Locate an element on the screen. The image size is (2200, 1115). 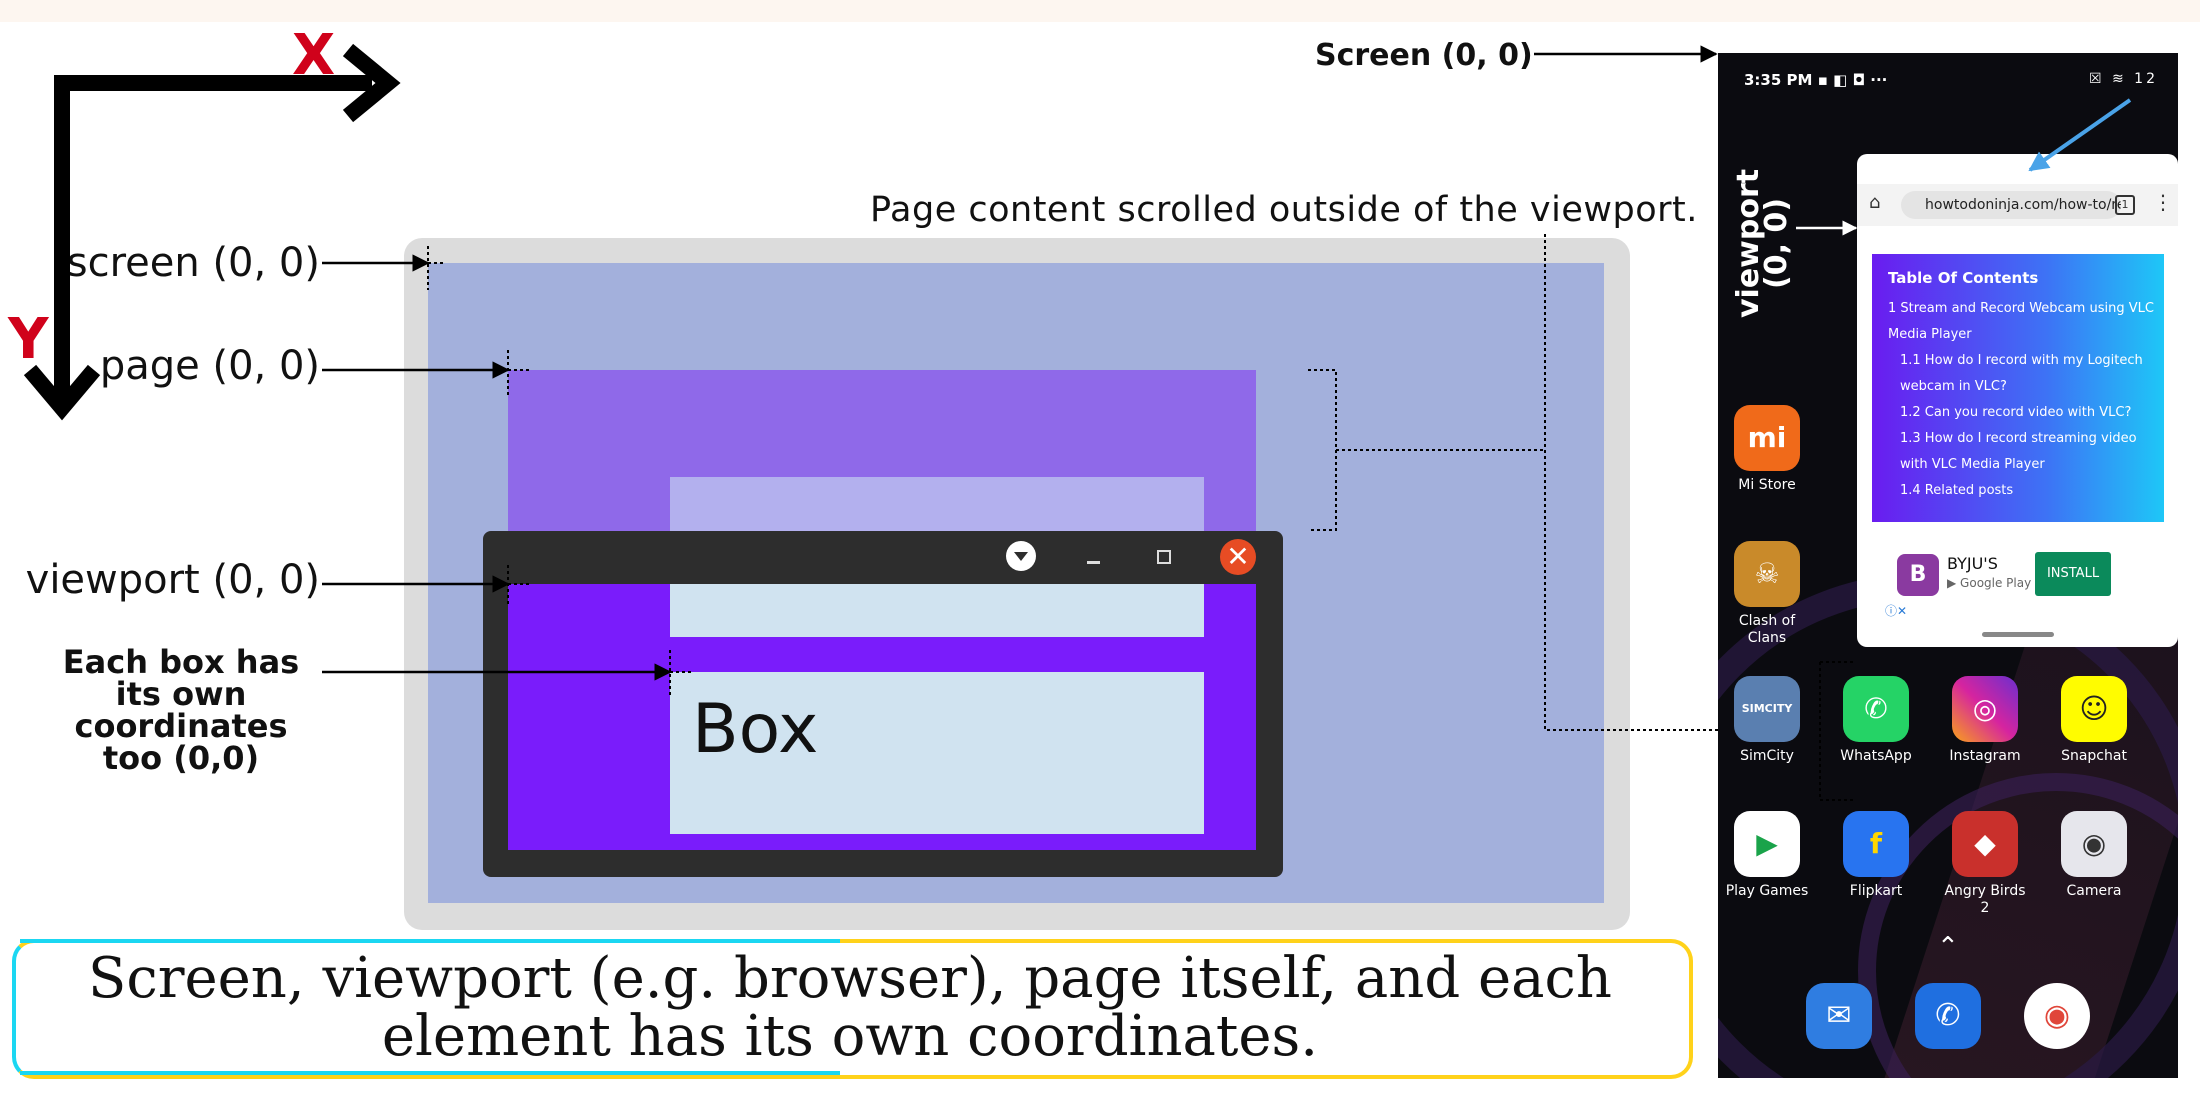
ad-sub: ▶ Google Play is located at coordinates (1989, 583).